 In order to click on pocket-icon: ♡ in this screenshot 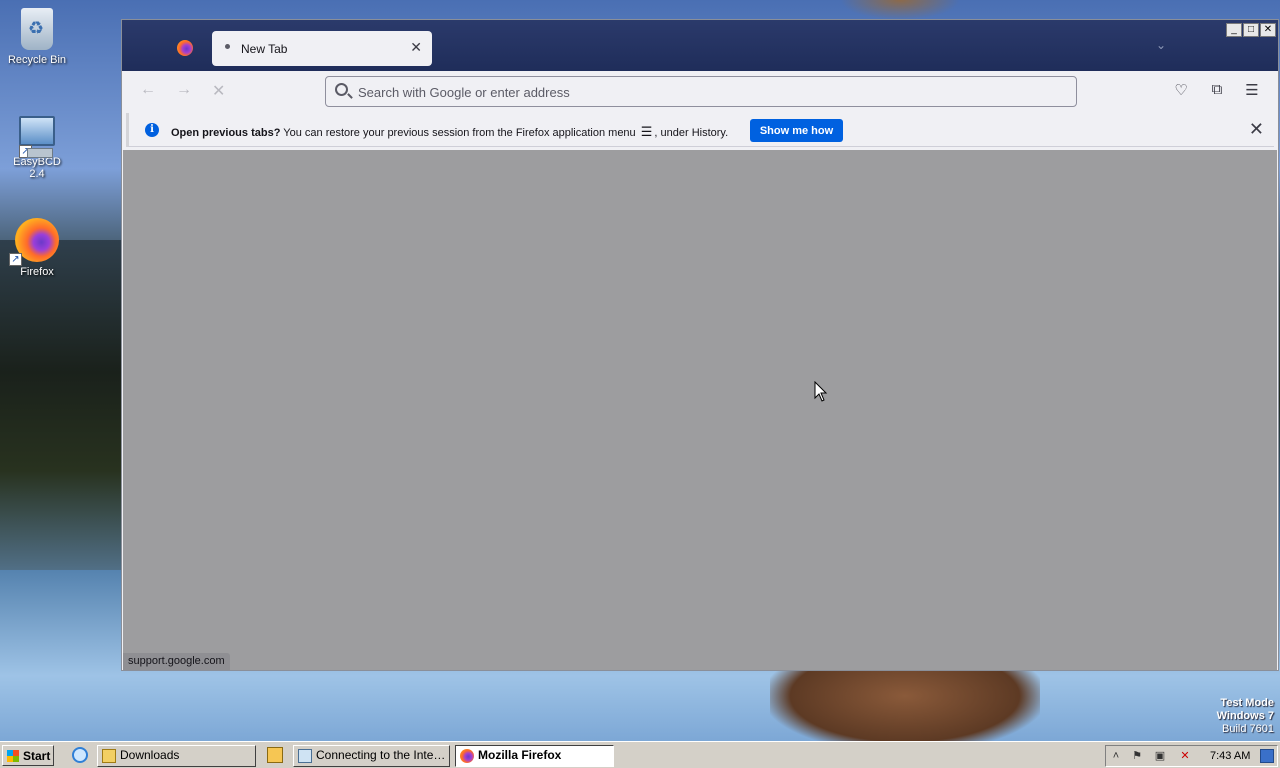, I will do `click(1181, 90)`.